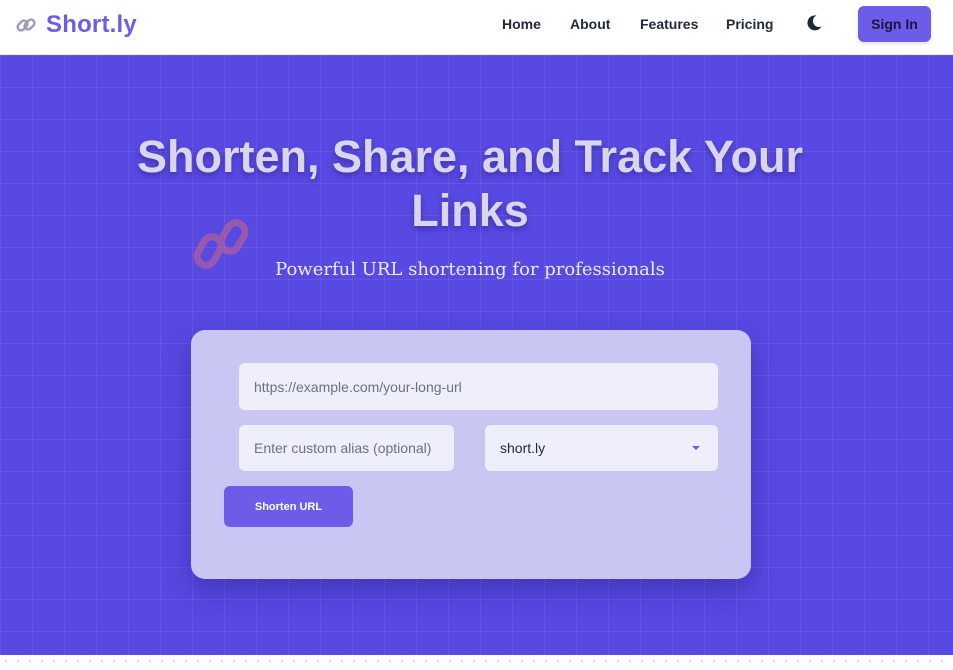  I want to click on domain-select: short.ly, so click(601, 448).